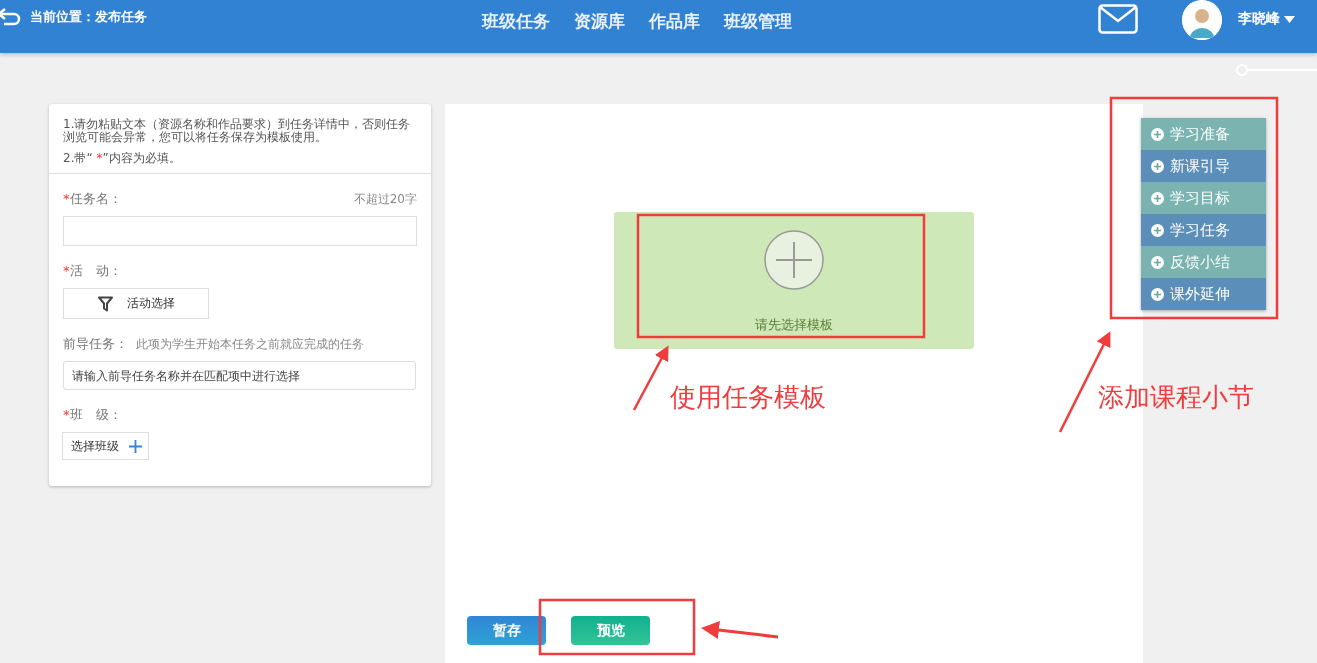 This screenshot has width=1317, height=663. Describe the element at coordinates (95, 344) in the screenshot. I see `field-label: 前导任务：` at that location.